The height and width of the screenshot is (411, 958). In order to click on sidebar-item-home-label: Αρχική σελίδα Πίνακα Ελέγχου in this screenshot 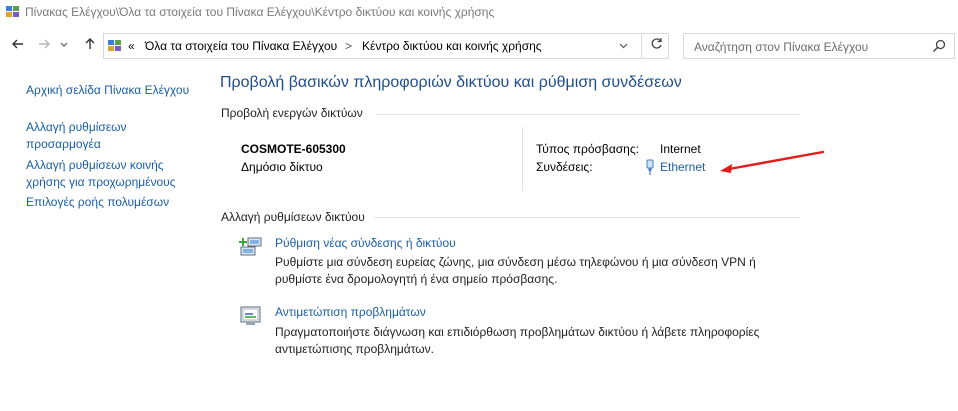, I will do `click(107, 90)`.